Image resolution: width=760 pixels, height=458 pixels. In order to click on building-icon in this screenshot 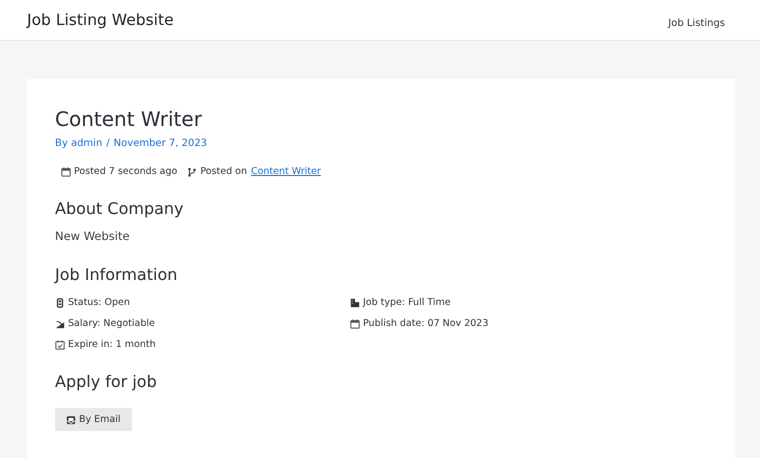, I will do `click(355, 303)`.